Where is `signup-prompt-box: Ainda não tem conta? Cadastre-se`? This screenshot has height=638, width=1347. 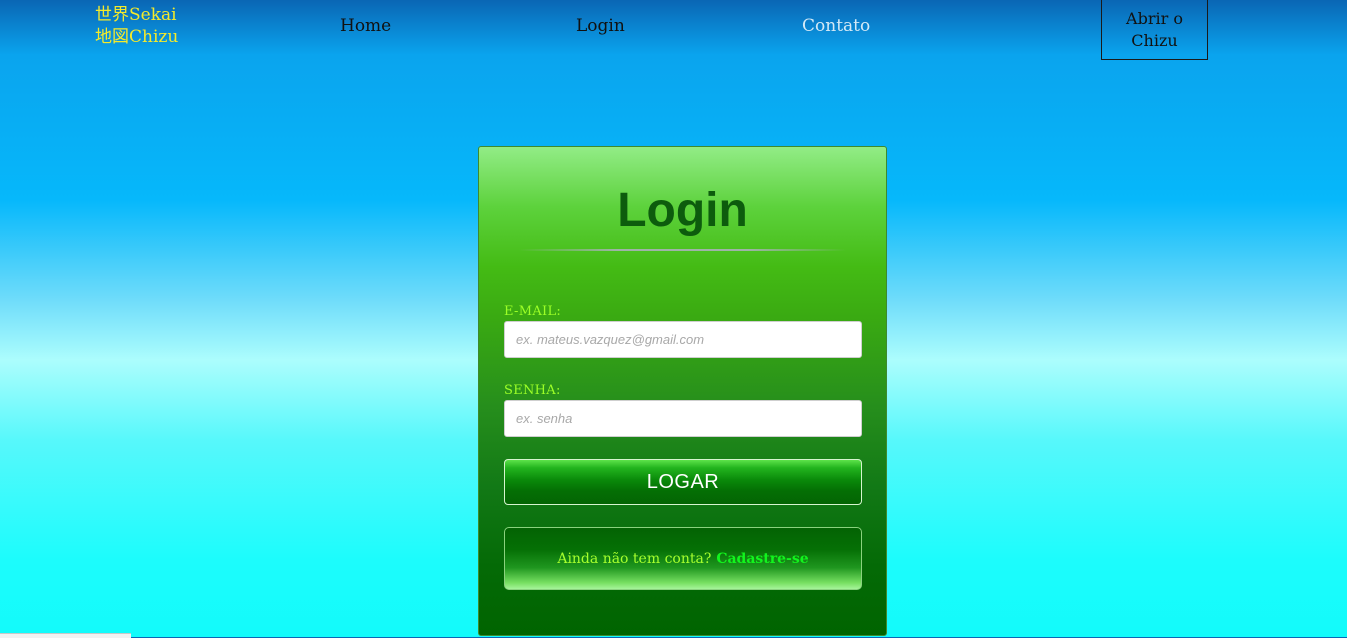
signup-prompt-box: Ainda não tem conta? Cadastre-se is located at coordinates (683, 558).